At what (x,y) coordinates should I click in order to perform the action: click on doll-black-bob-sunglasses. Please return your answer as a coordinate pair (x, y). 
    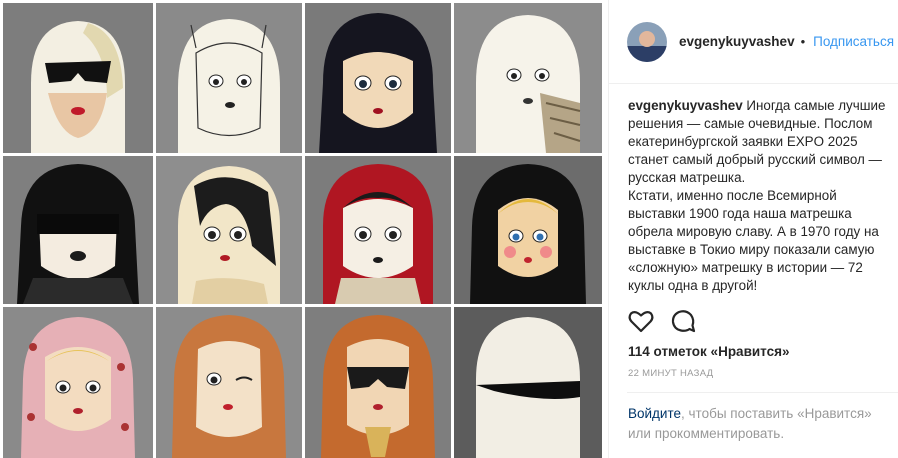
    Looking at the image, I should click on (78, 230).